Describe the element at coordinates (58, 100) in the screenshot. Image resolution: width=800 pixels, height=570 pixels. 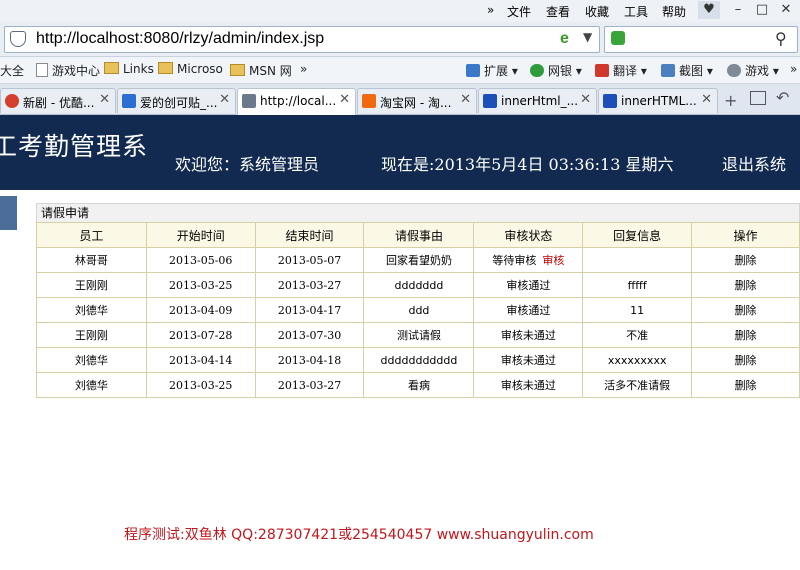
I see `tab-youku: 新剧 - 优酷... ✕` at that location.